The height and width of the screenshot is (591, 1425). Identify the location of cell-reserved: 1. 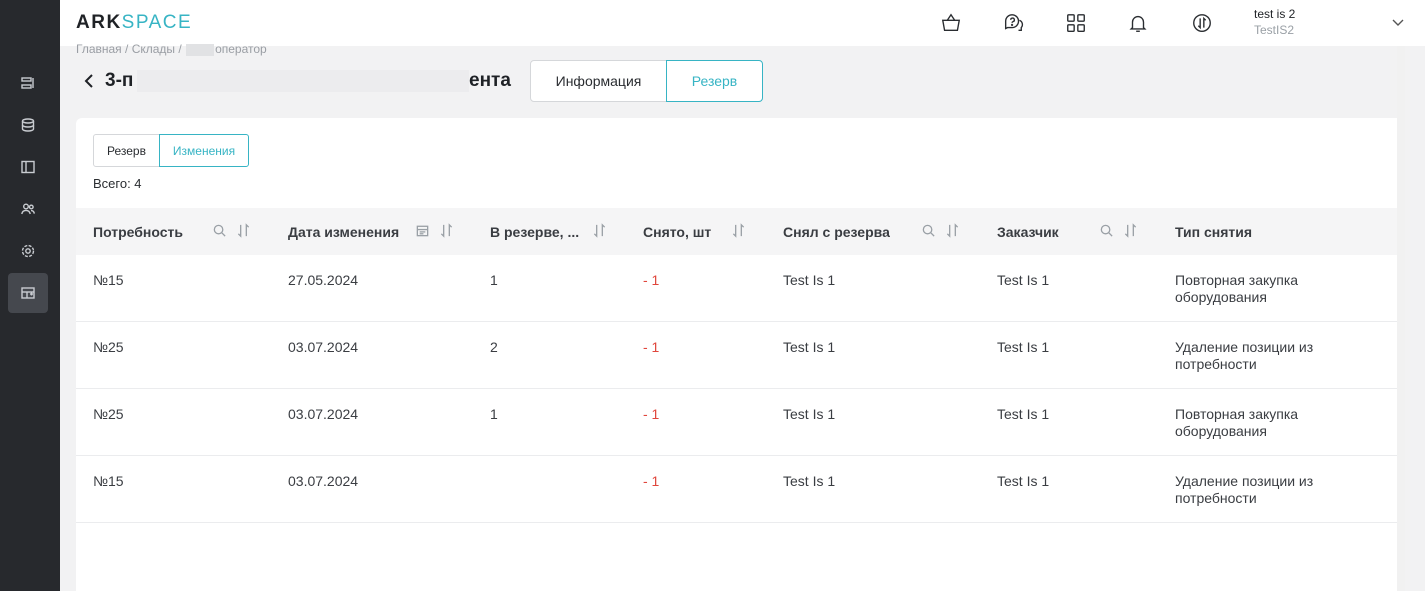
(494, 414).